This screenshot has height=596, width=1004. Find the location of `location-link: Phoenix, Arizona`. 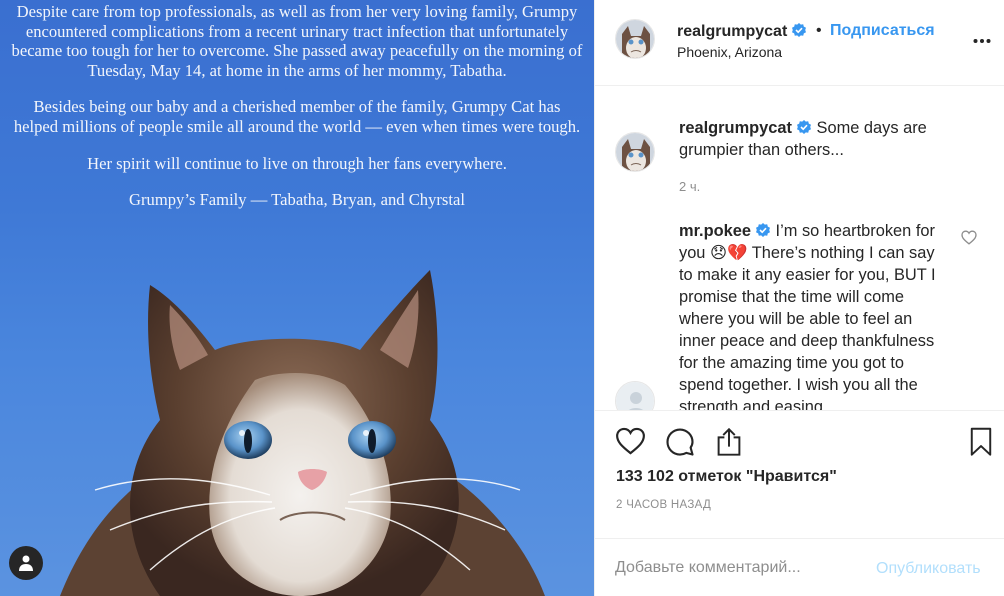

location-link: Phoenix, Arizona is located at coordinates (729, 52).